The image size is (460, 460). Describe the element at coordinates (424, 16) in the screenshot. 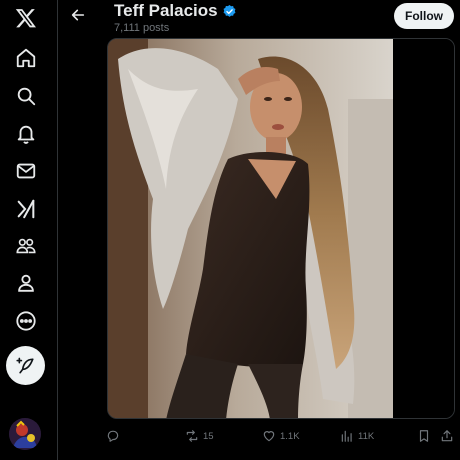

I see `follow-button: Follow` at that location.